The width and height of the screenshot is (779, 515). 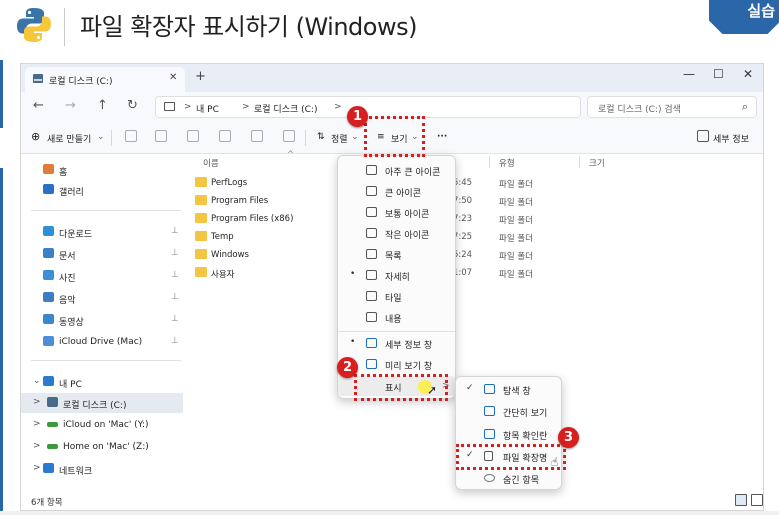 I want to click on breadcrumb-local-disk: 로컬 디스크 (C:), so click(x=285, y=108).